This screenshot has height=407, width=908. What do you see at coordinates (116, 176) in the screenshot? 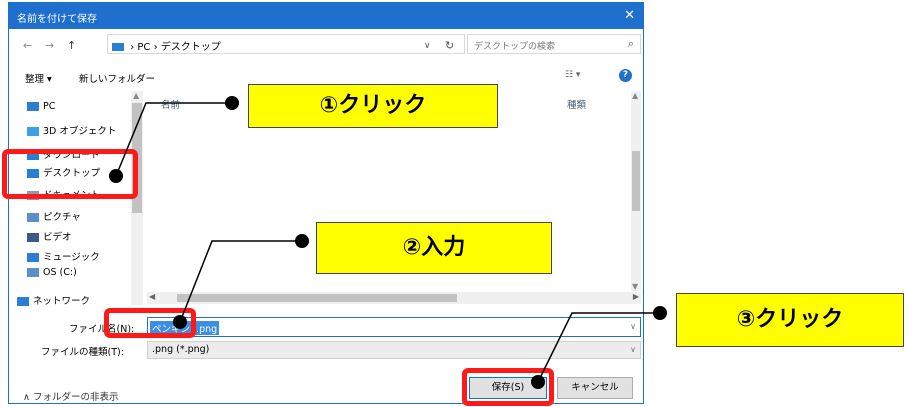
I see `leader-dot-1a` at bounding box center [116, 176].